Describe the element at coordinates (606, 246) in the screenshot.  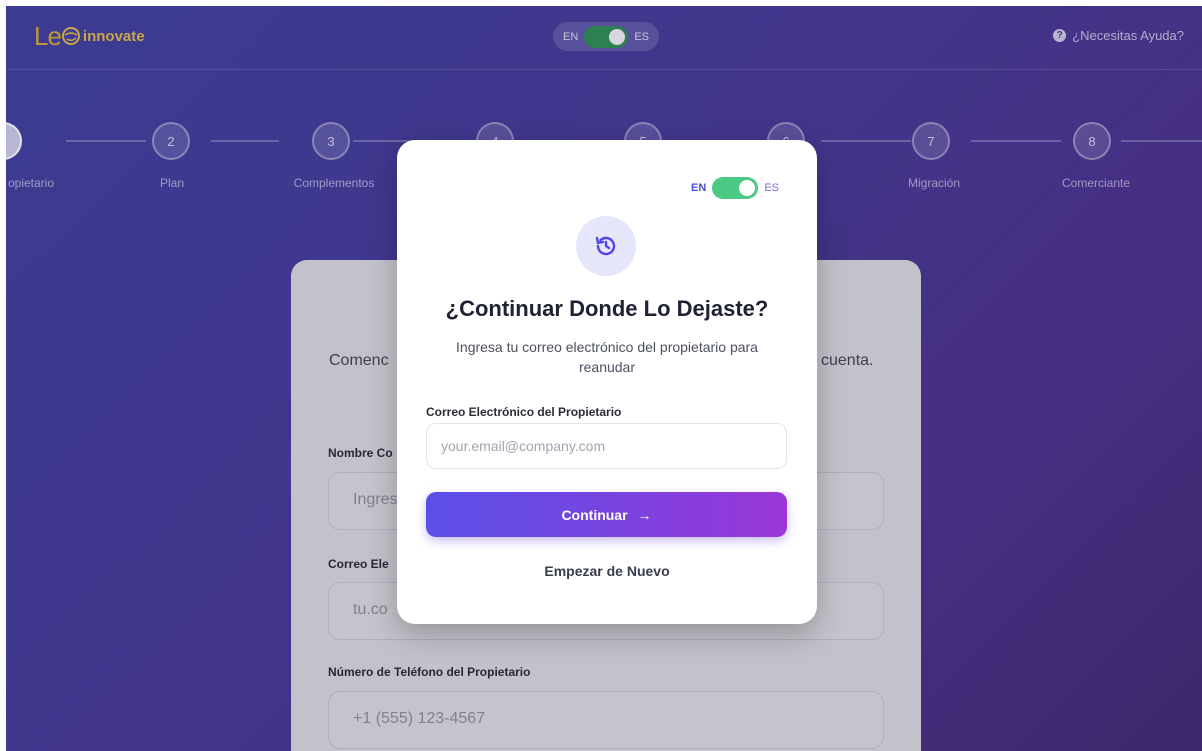
I see `history-icon` at that location.